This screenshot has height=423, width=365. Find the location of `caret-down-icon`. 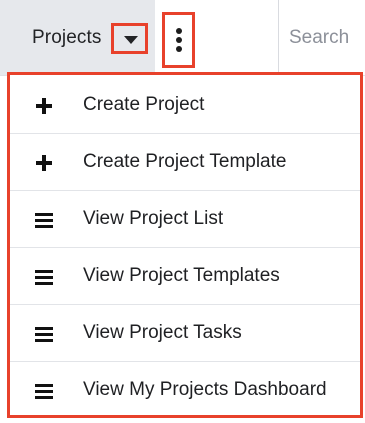

caret-down-icon is located at coordinates (131, 40).